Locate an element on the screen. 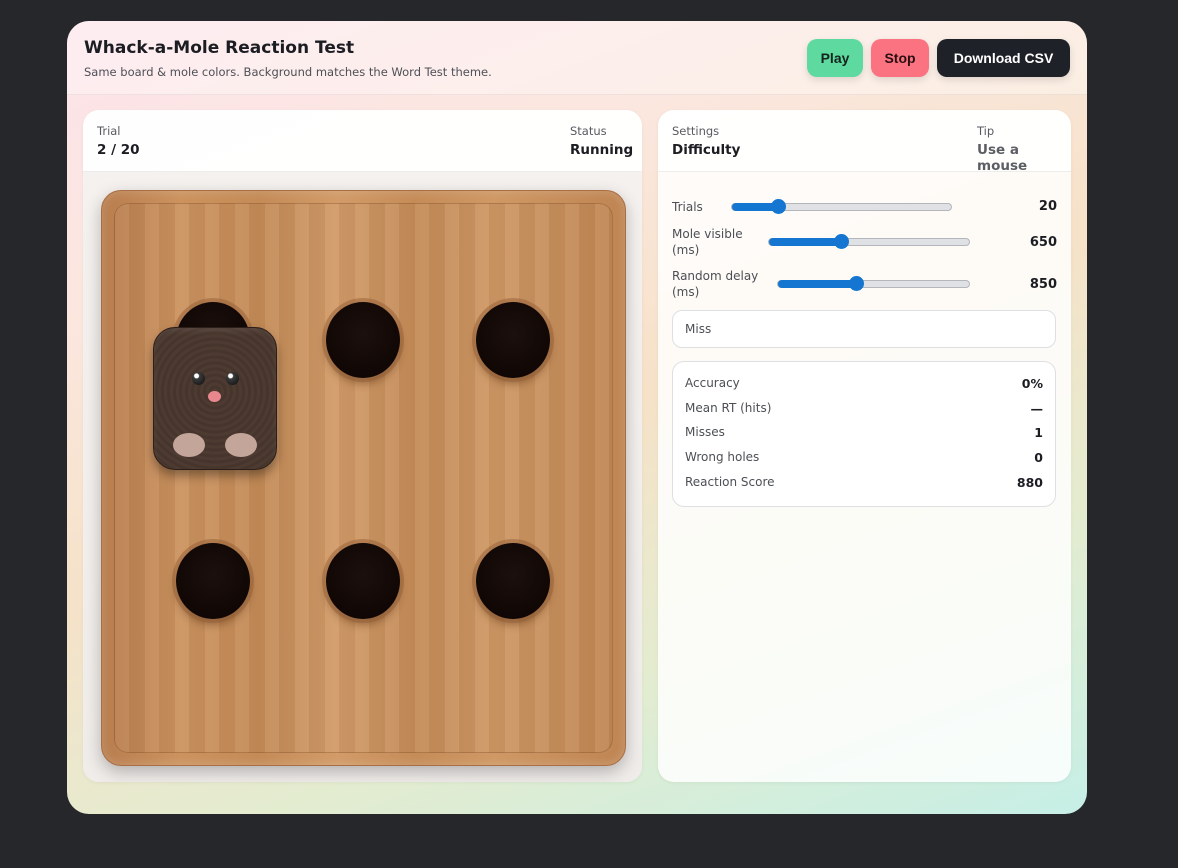  stop-button: Stop is located at coordinates (900, 58).